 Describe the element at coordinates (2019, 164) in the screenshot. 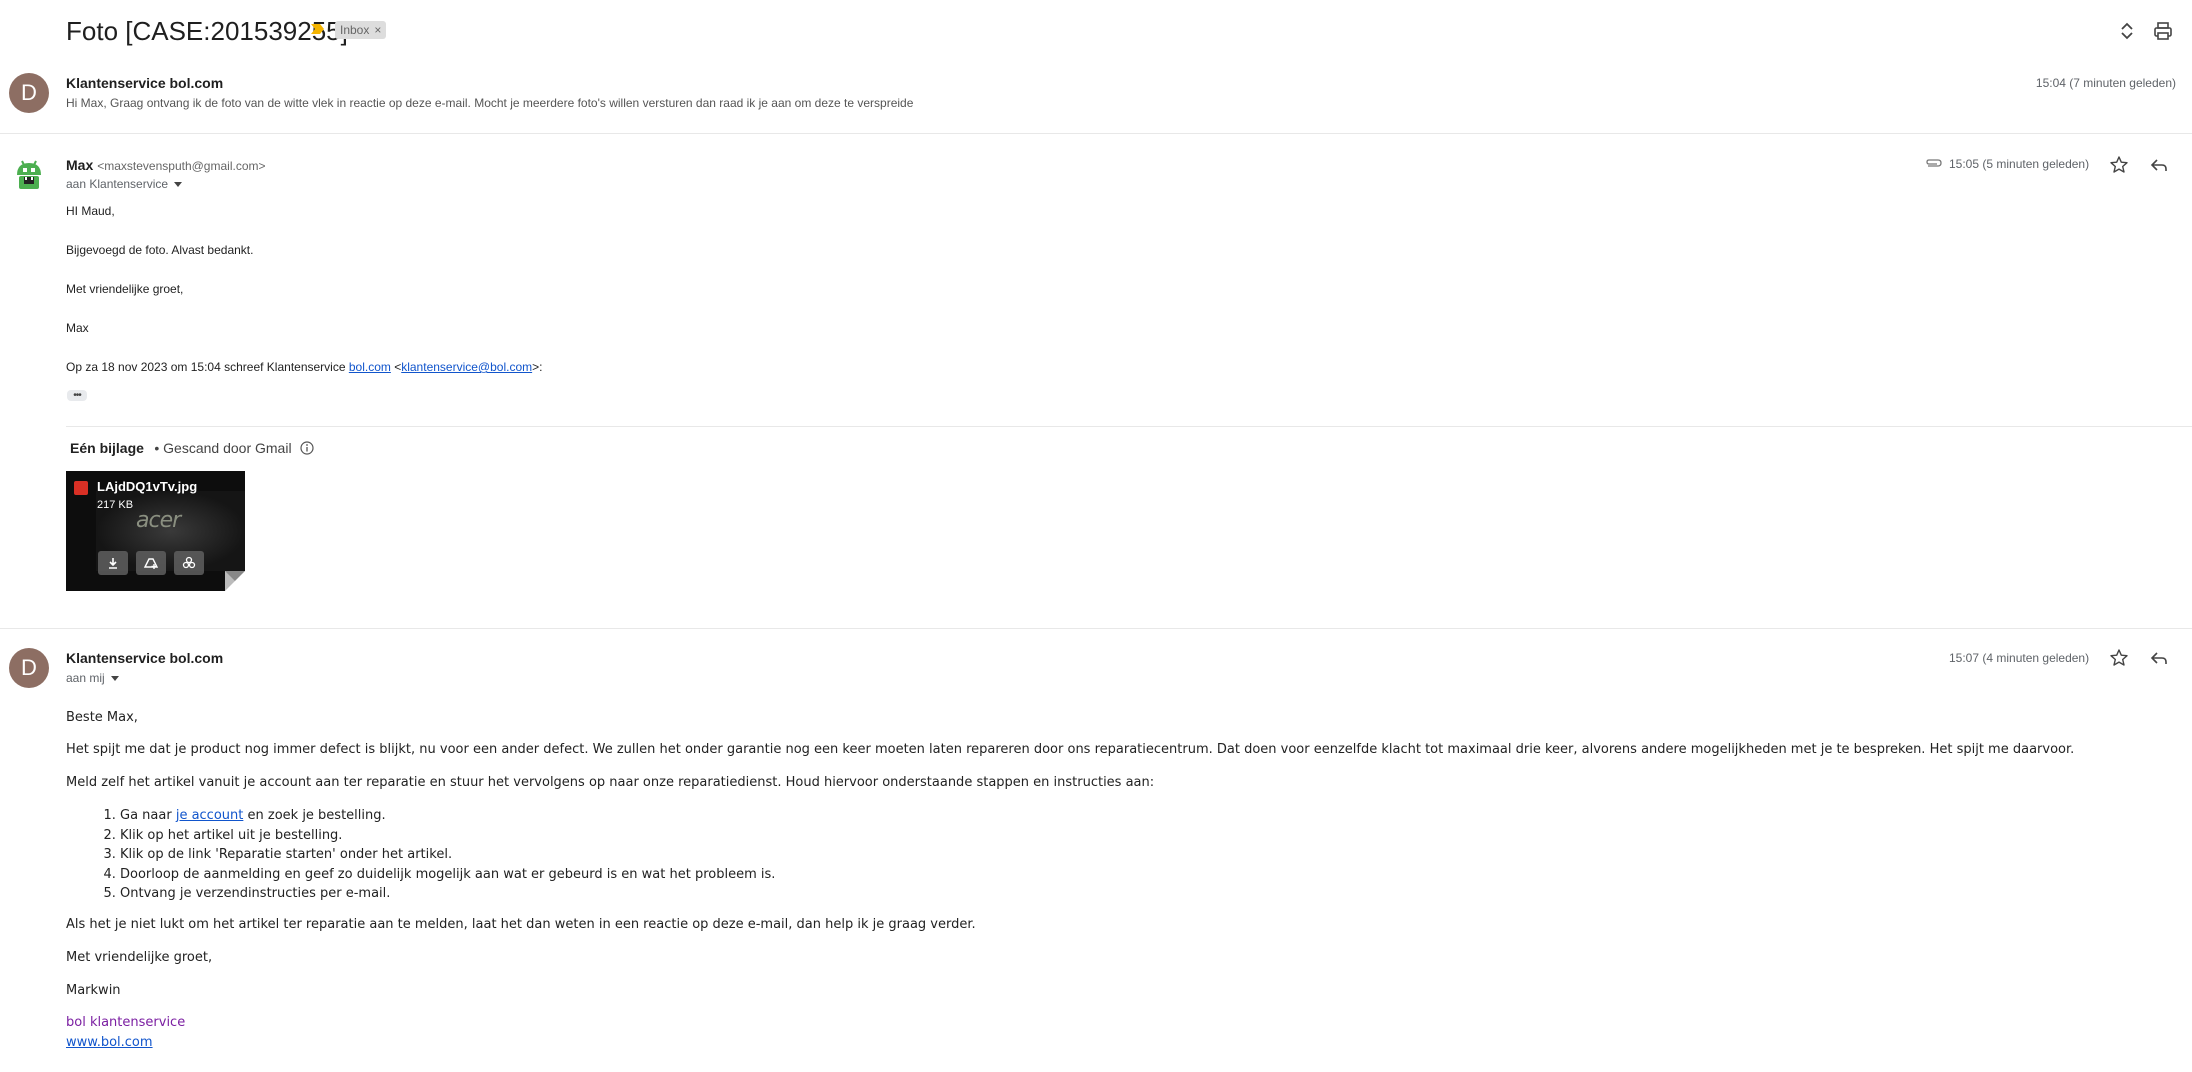

I see `message-time: 15:05 (5 minuten geleden)` at that location.